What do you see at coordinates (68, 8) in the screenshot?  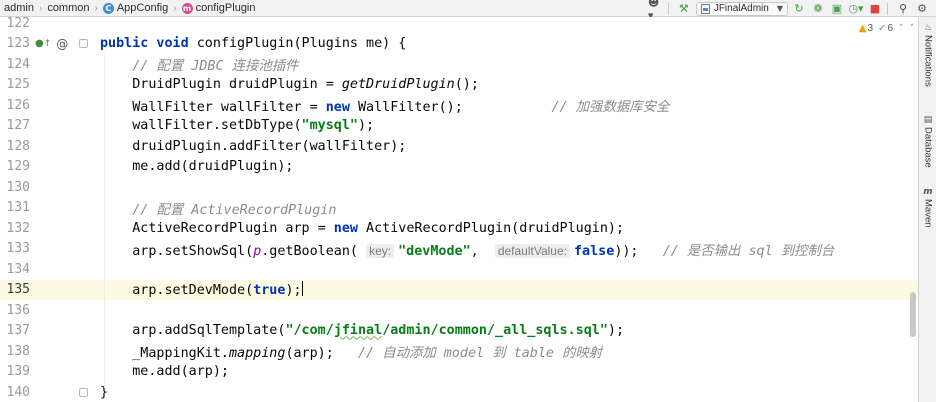 I see `breadcrumb-item-package: common` at bounding box center [68, 8].